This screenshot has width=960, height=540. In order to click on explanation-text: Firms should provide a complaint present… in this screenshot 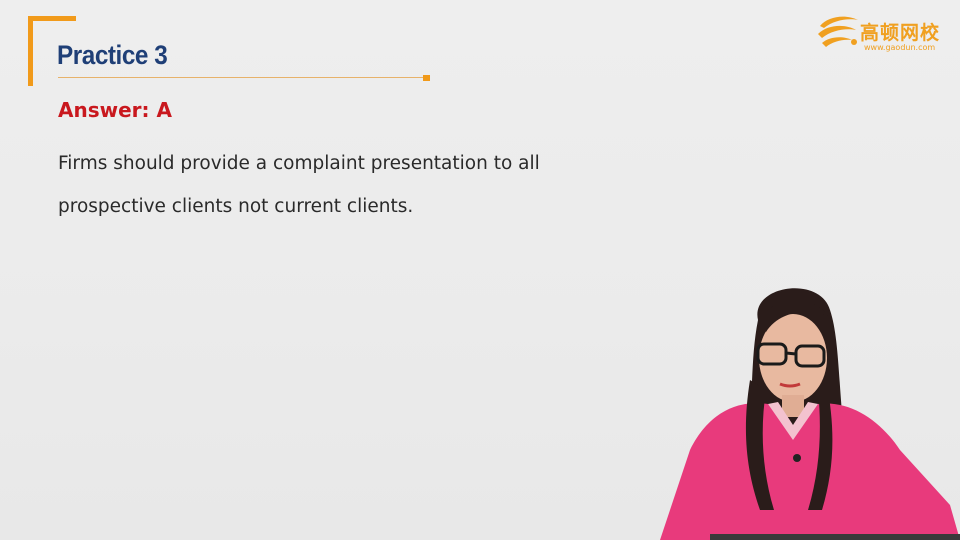, I will do `click(338, 185)`.